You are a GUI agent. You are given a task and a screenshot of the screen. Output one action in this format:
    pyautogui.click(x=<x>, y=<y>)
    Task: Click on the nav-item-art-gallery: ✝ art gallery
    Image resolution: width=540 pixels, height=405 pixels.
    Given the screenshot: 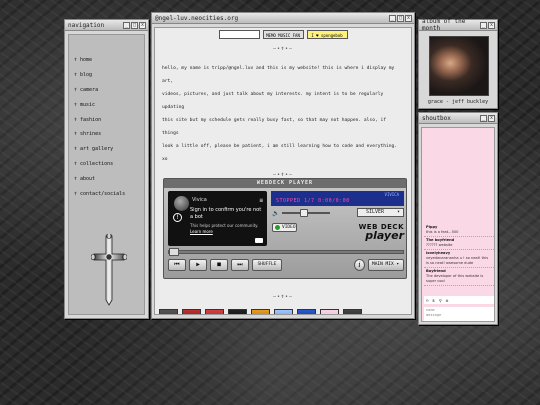 What is the action you would take?
    pyautogui.click(x=109, y=149)
    